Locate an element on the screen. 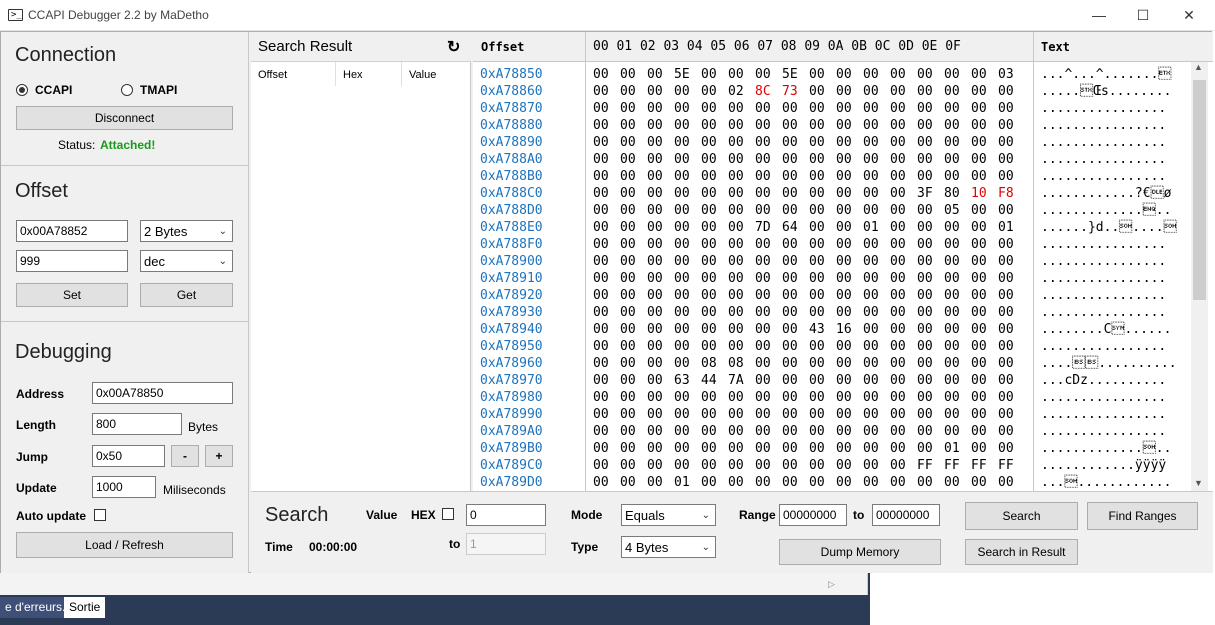 This screenshot has width=1215, height=625. column-header-hex: Hex is located at coordinates (353, 75).